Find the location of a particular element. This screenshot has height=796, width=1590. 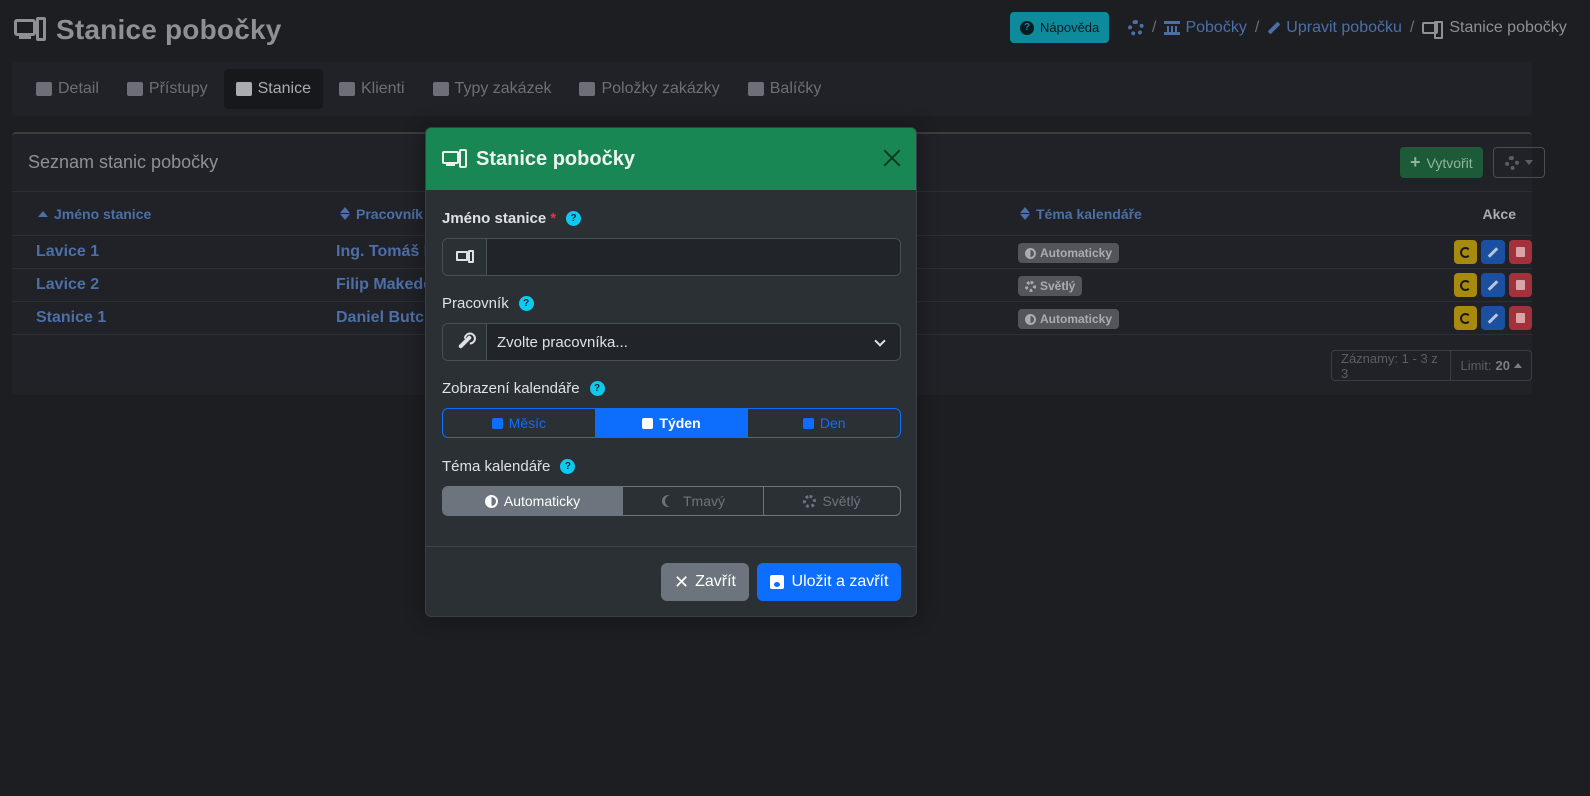

theme-label: Téma kalendáře ? is located at coordinates (509, 466).